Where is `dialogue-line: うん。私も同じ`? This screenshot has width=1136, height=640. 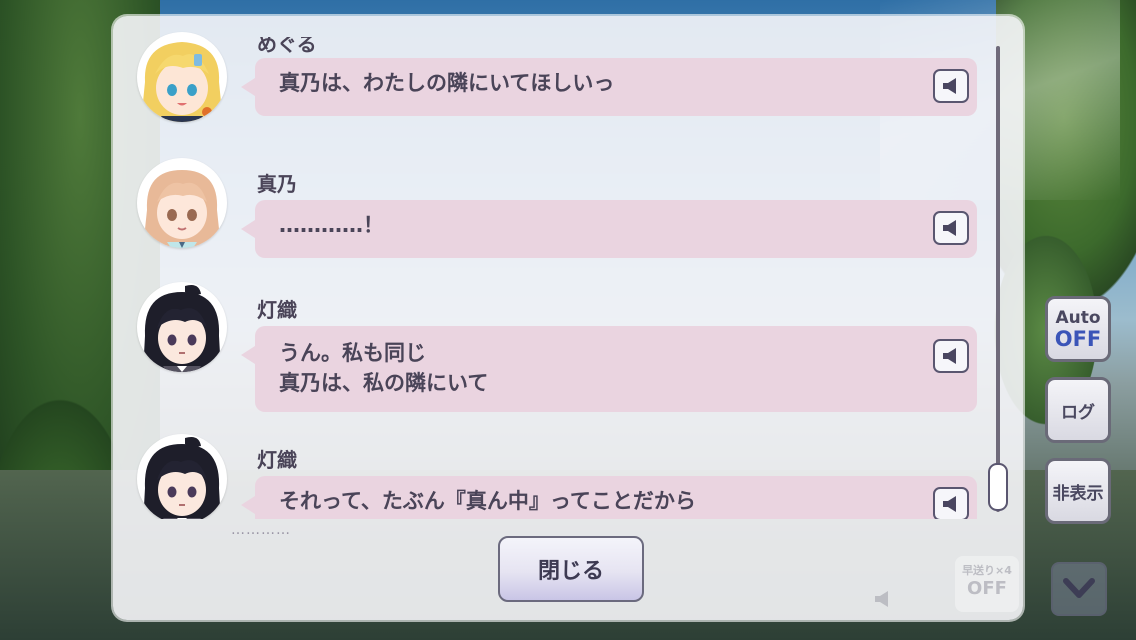 dialogue-line: うん。私も同じ is located at coordinates (352, 353).